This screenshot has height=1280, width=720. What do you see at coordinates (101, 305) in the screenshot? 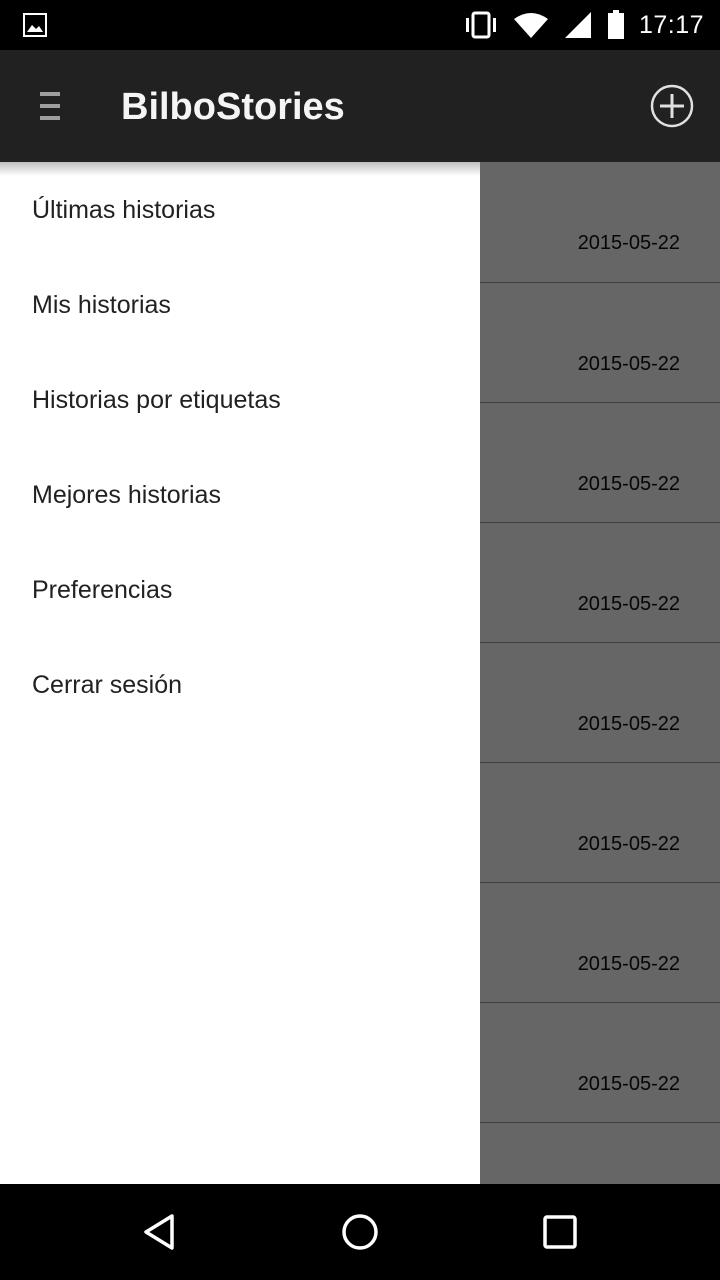
I see `drawer-item-label: Mis historias` at bounding box center [101, 305].